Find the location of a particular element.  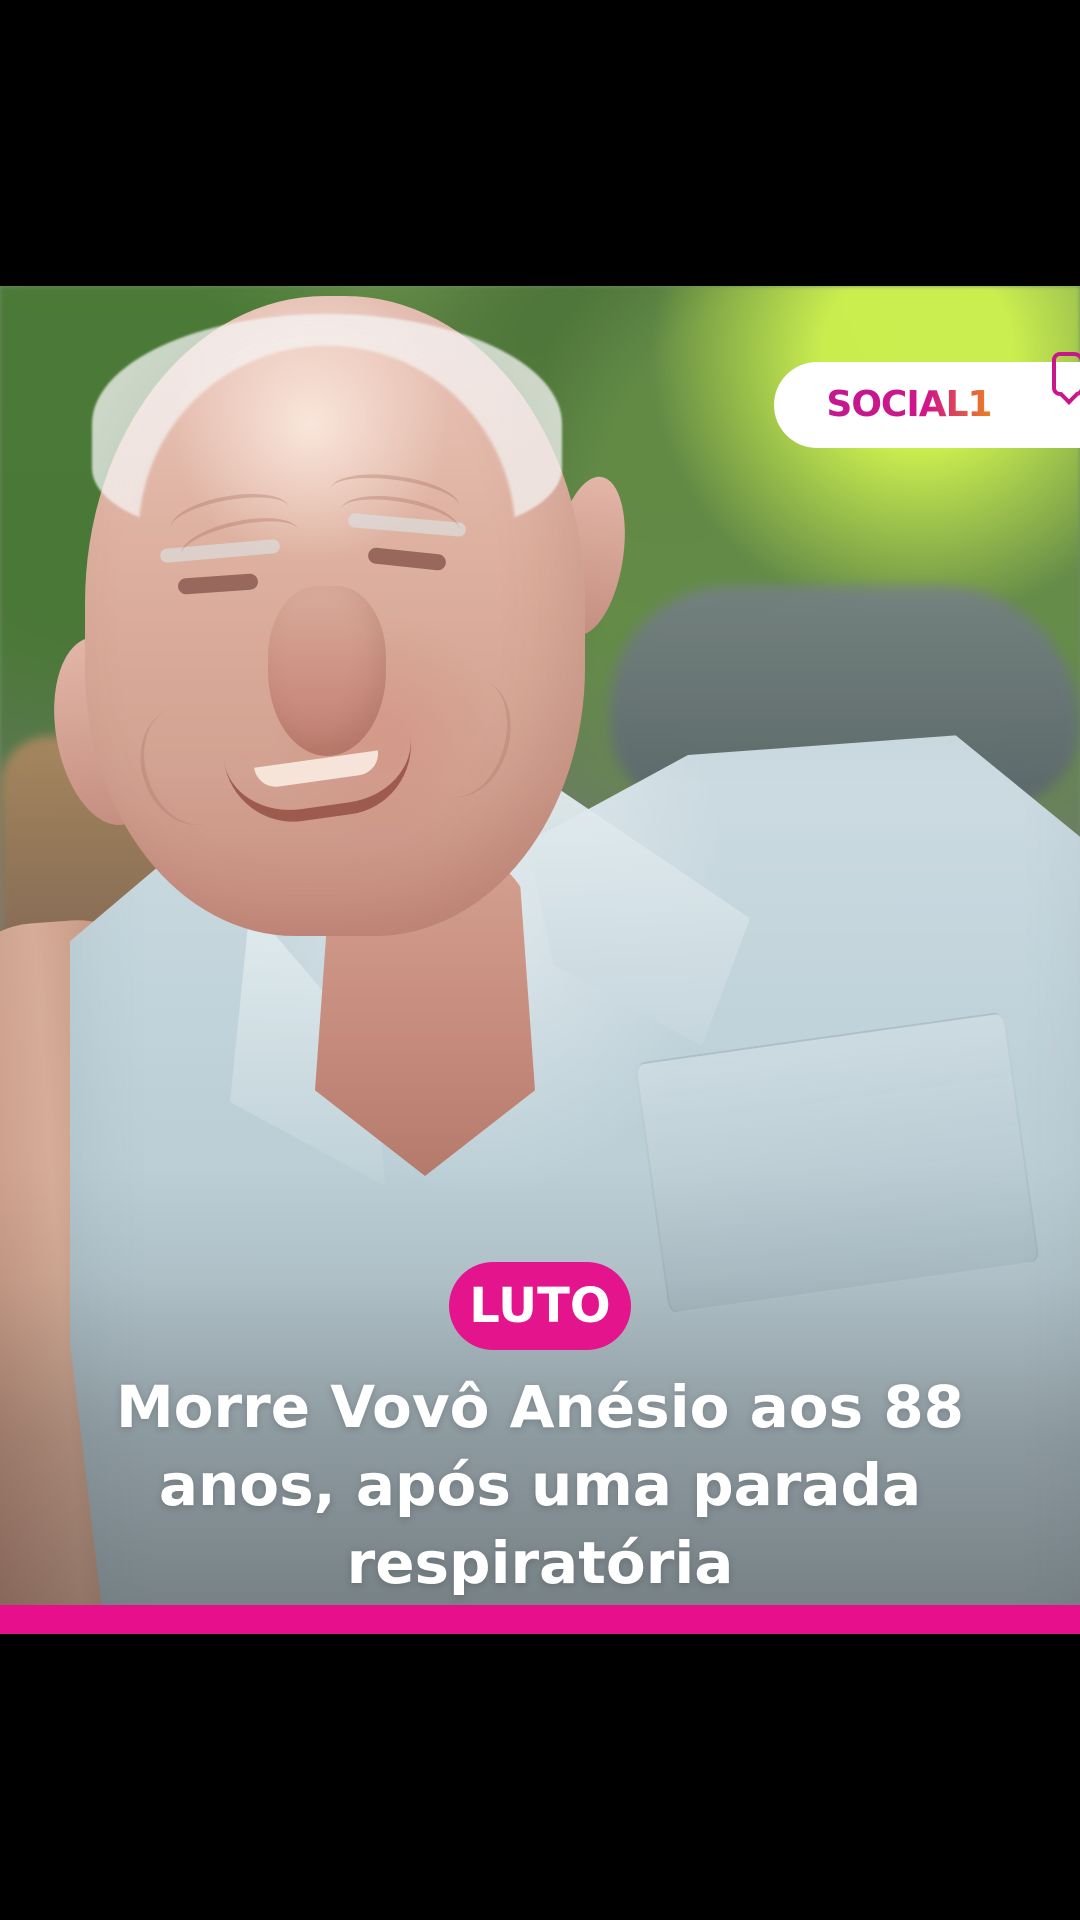

white-hair is located at coordinates (327, 424).